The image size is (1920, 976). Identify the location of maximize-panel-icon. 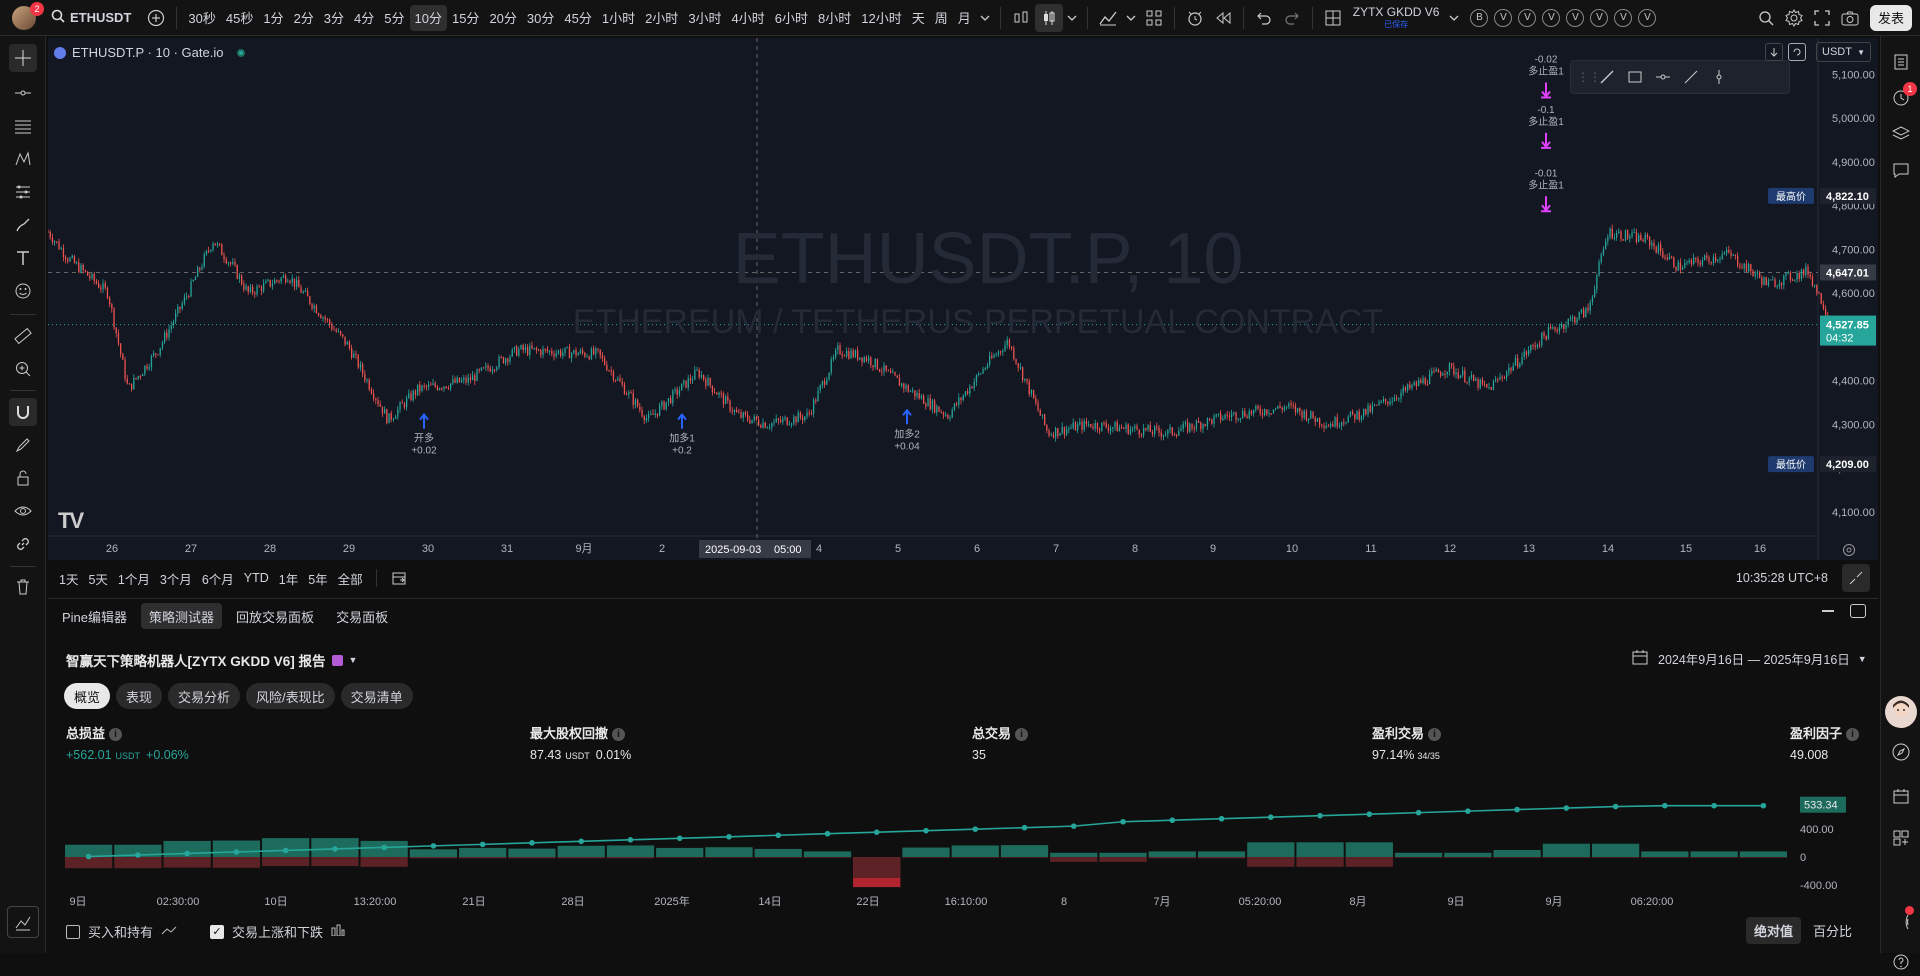
(1858, 611).